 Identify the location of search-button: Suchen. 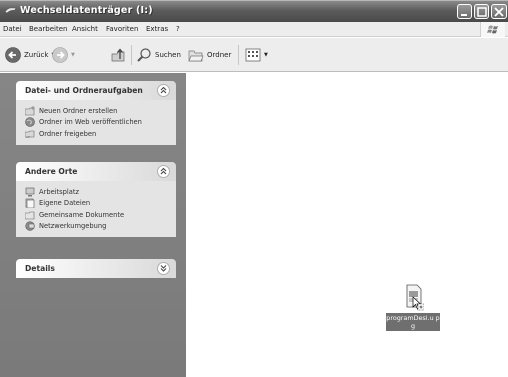
(158, 55).